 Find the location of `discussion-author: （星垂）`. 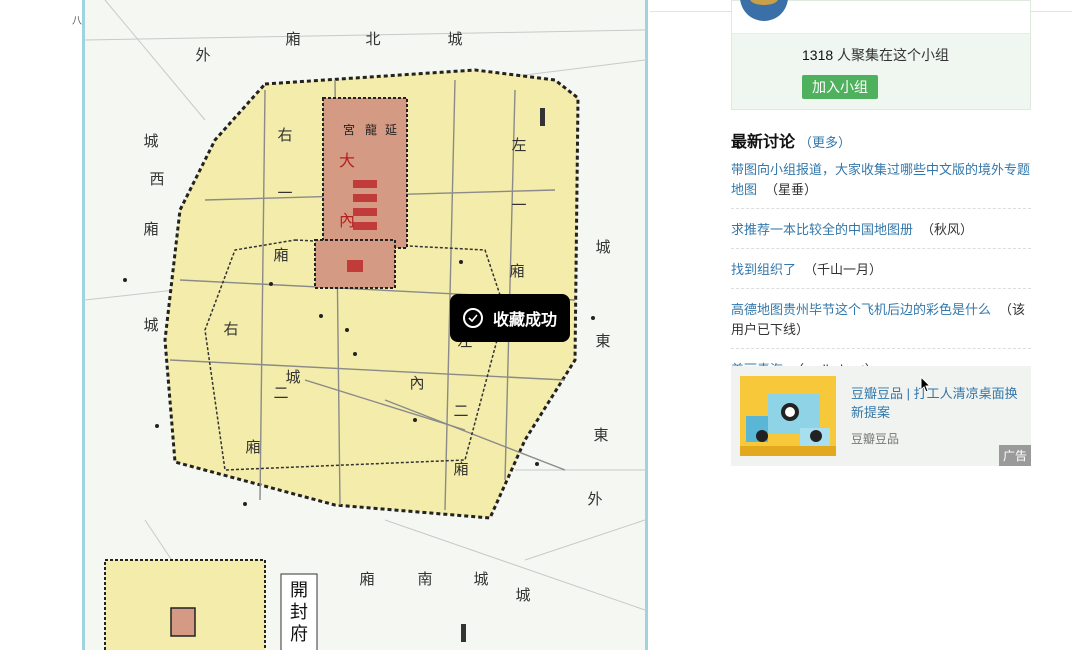

discussion-author: （星垂） is located at coordinates (791, 189).